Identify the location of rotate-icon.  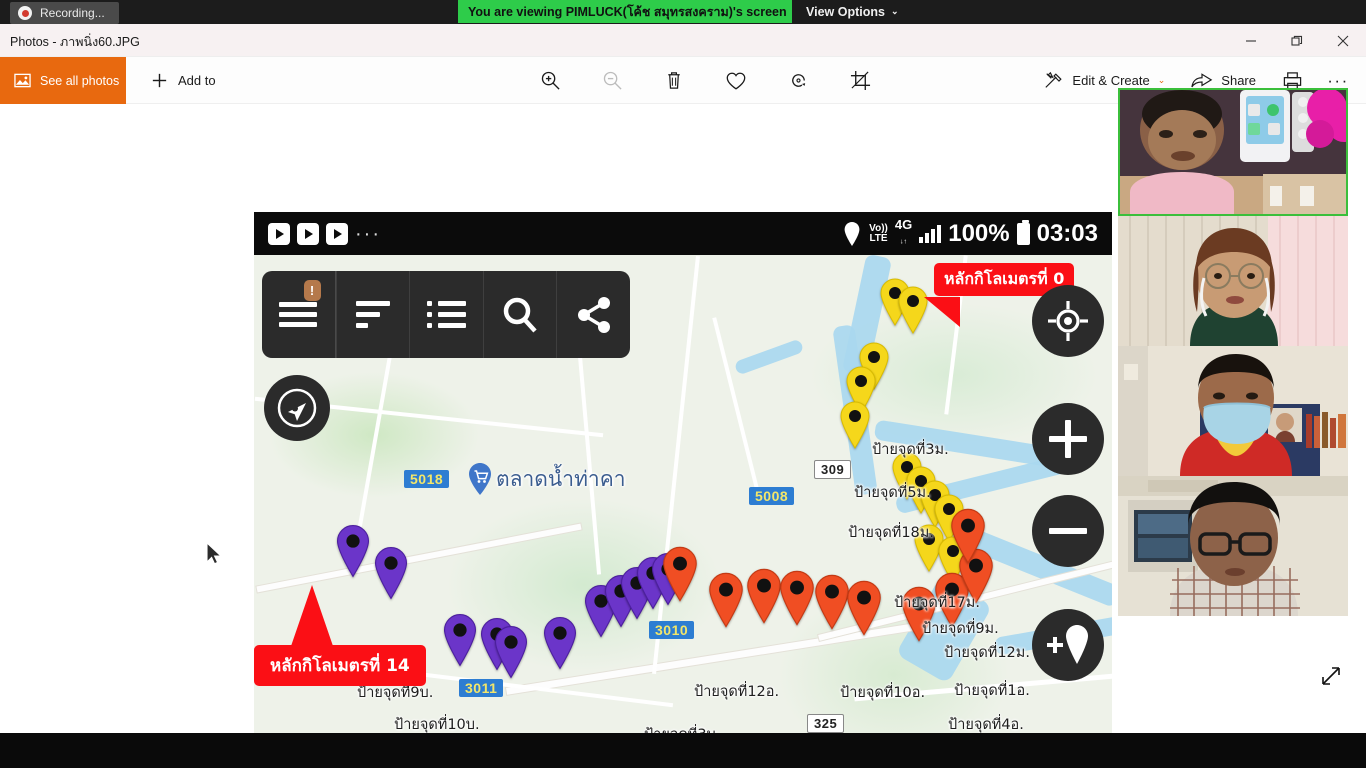
(798, 80).